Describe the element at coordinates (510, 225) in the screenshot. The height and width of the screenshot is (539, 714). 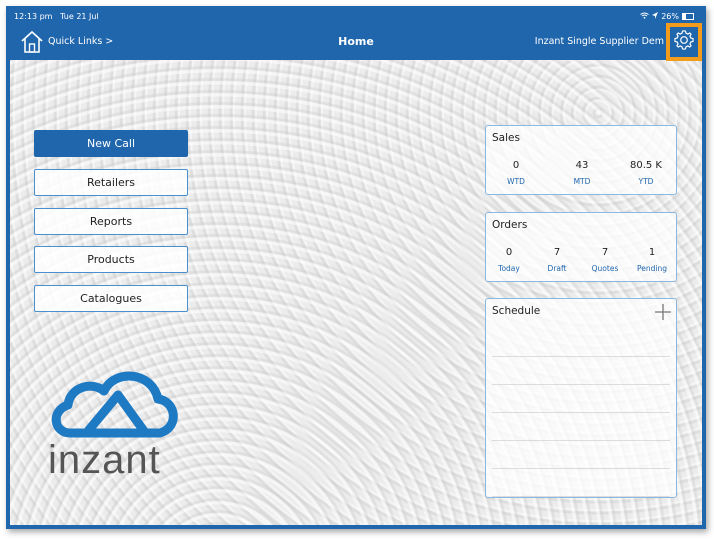
I see `orders-title: Orders` at that location.